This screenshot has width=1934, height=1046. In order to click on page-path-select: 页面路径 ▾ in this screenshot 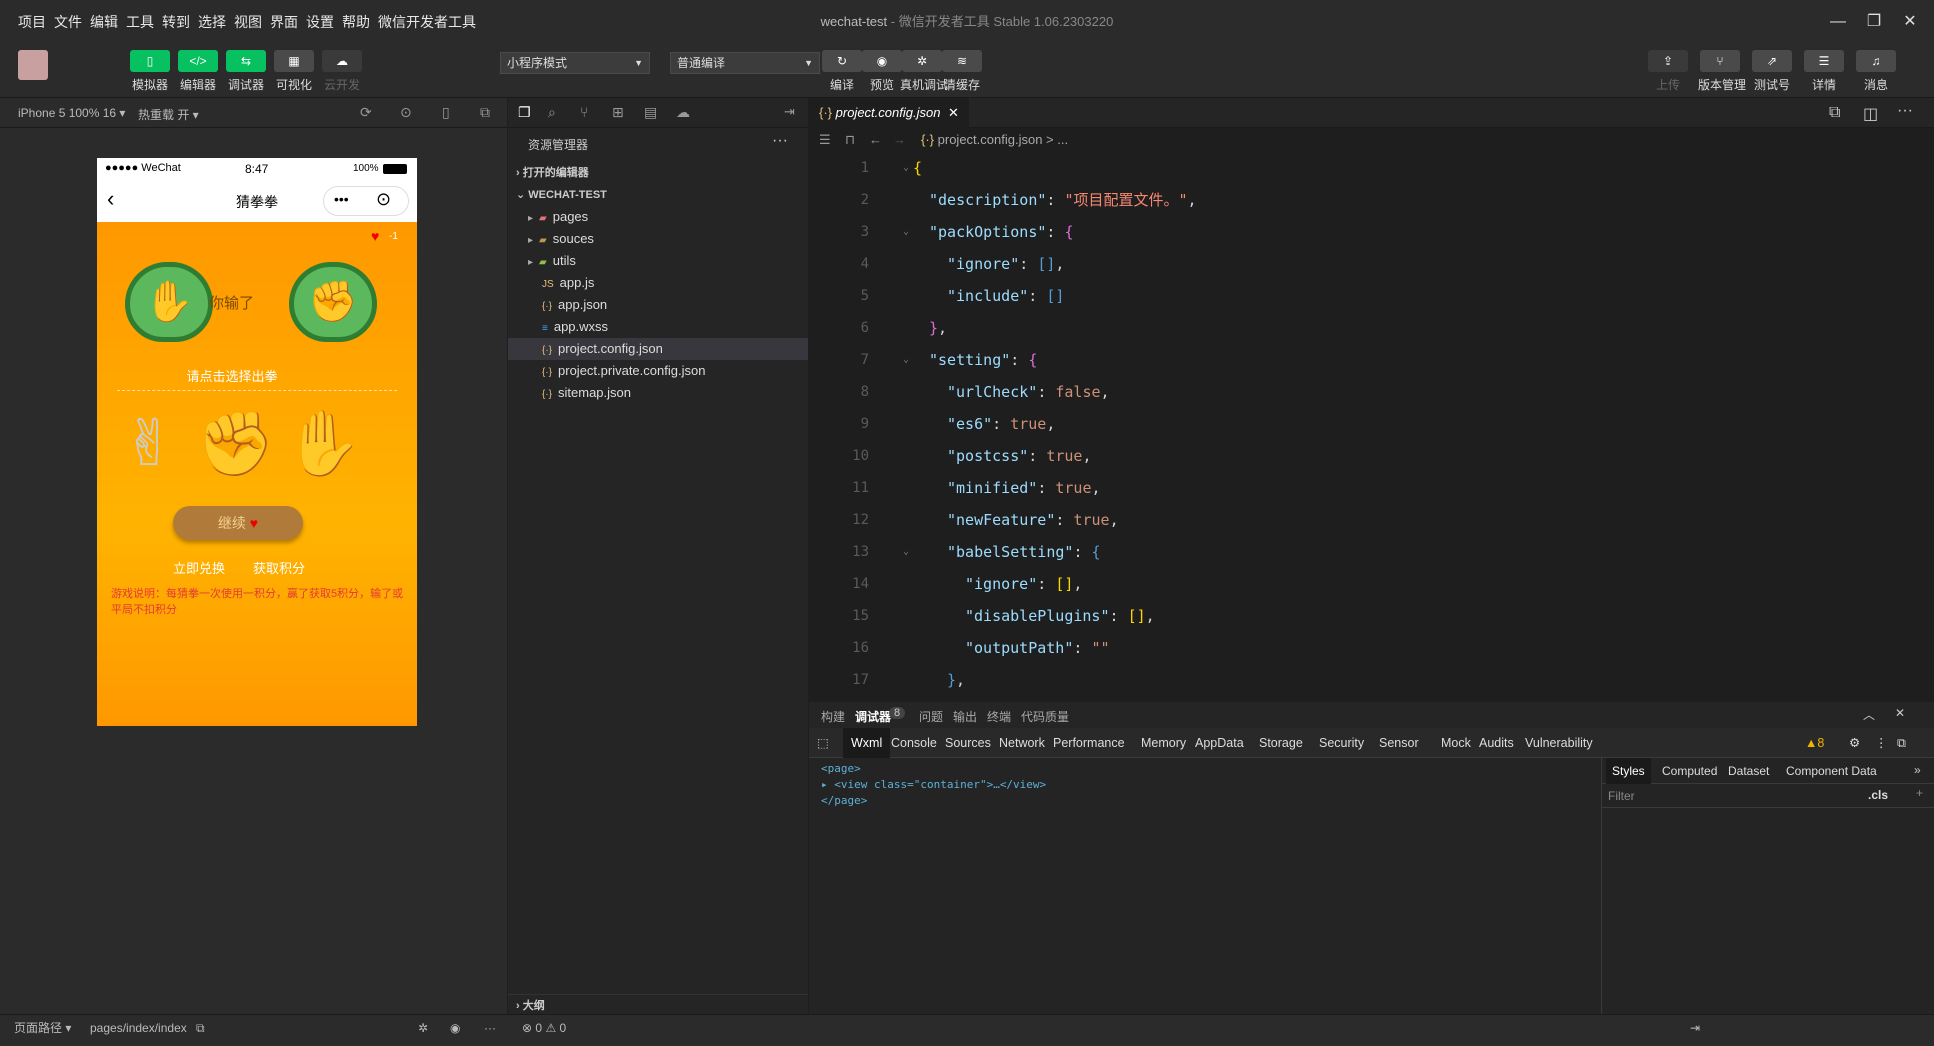, I will do `click(42, 1028)`.